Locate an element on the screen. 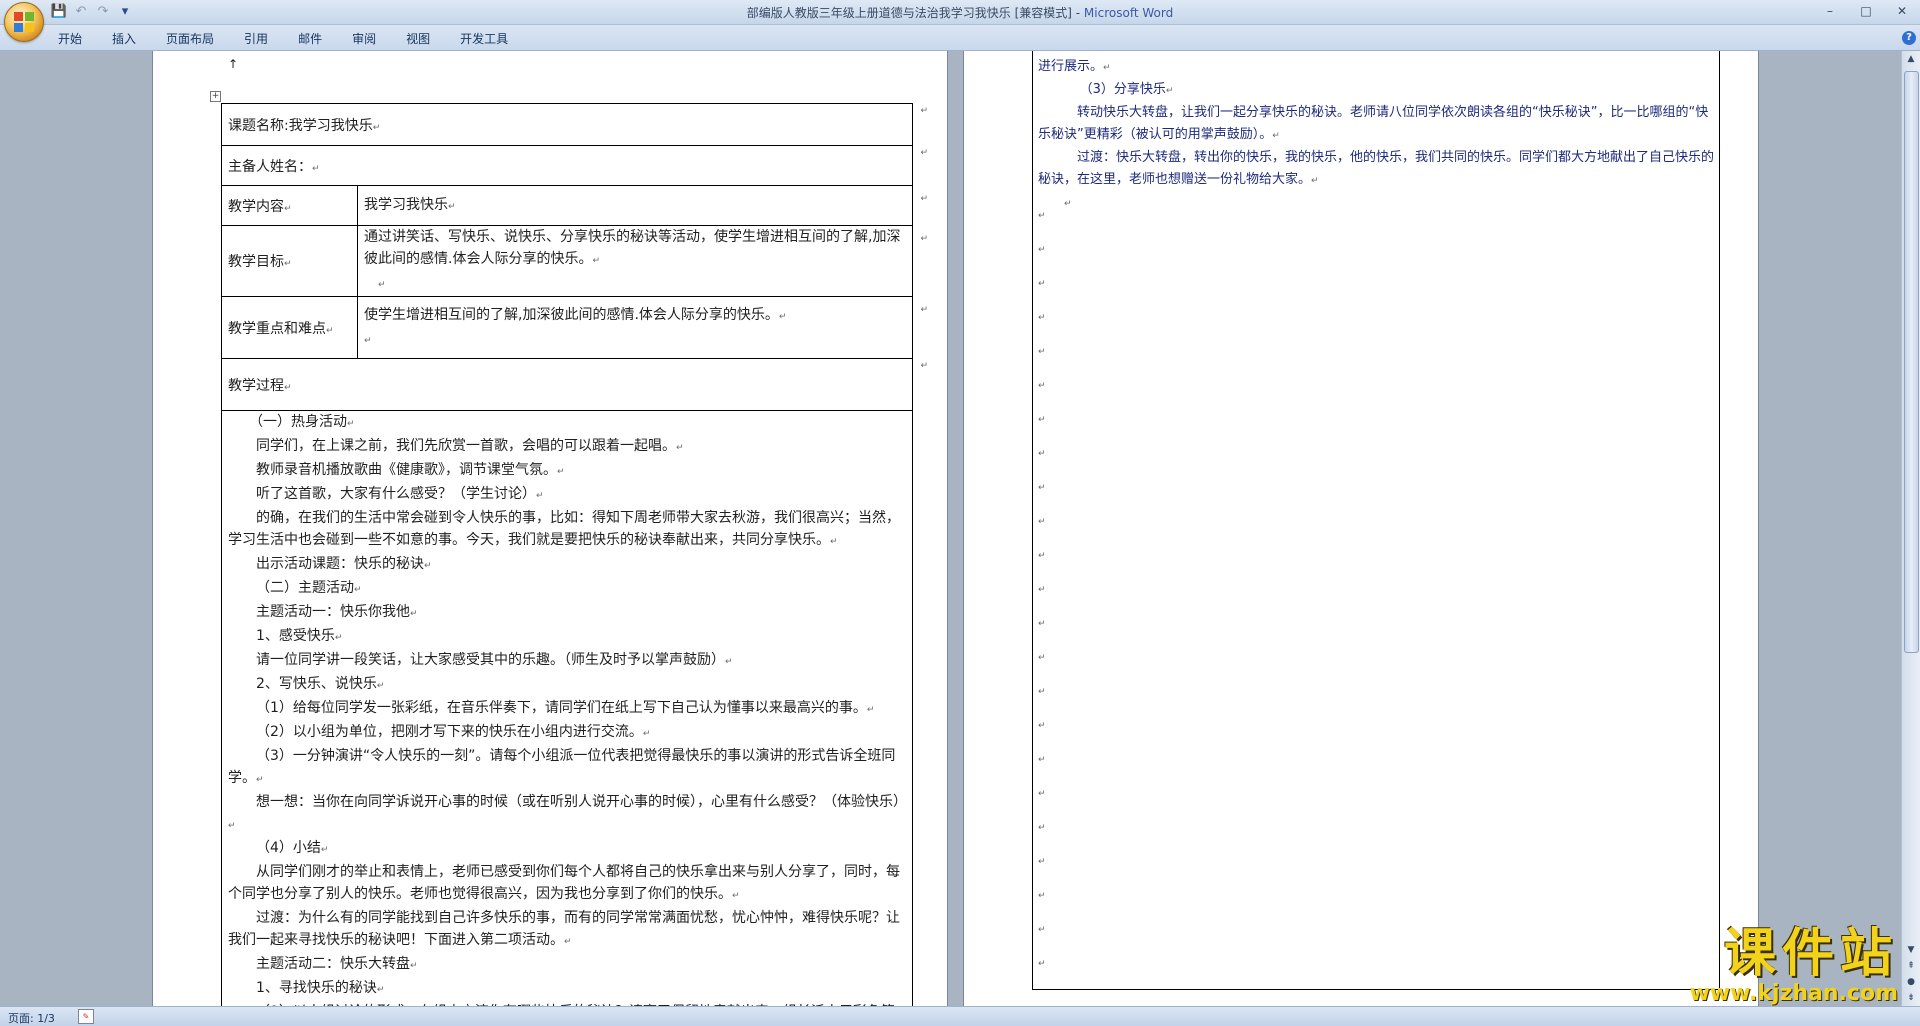  watermark-url: www.kjzhan.com is located at coordinates (1793, 993).